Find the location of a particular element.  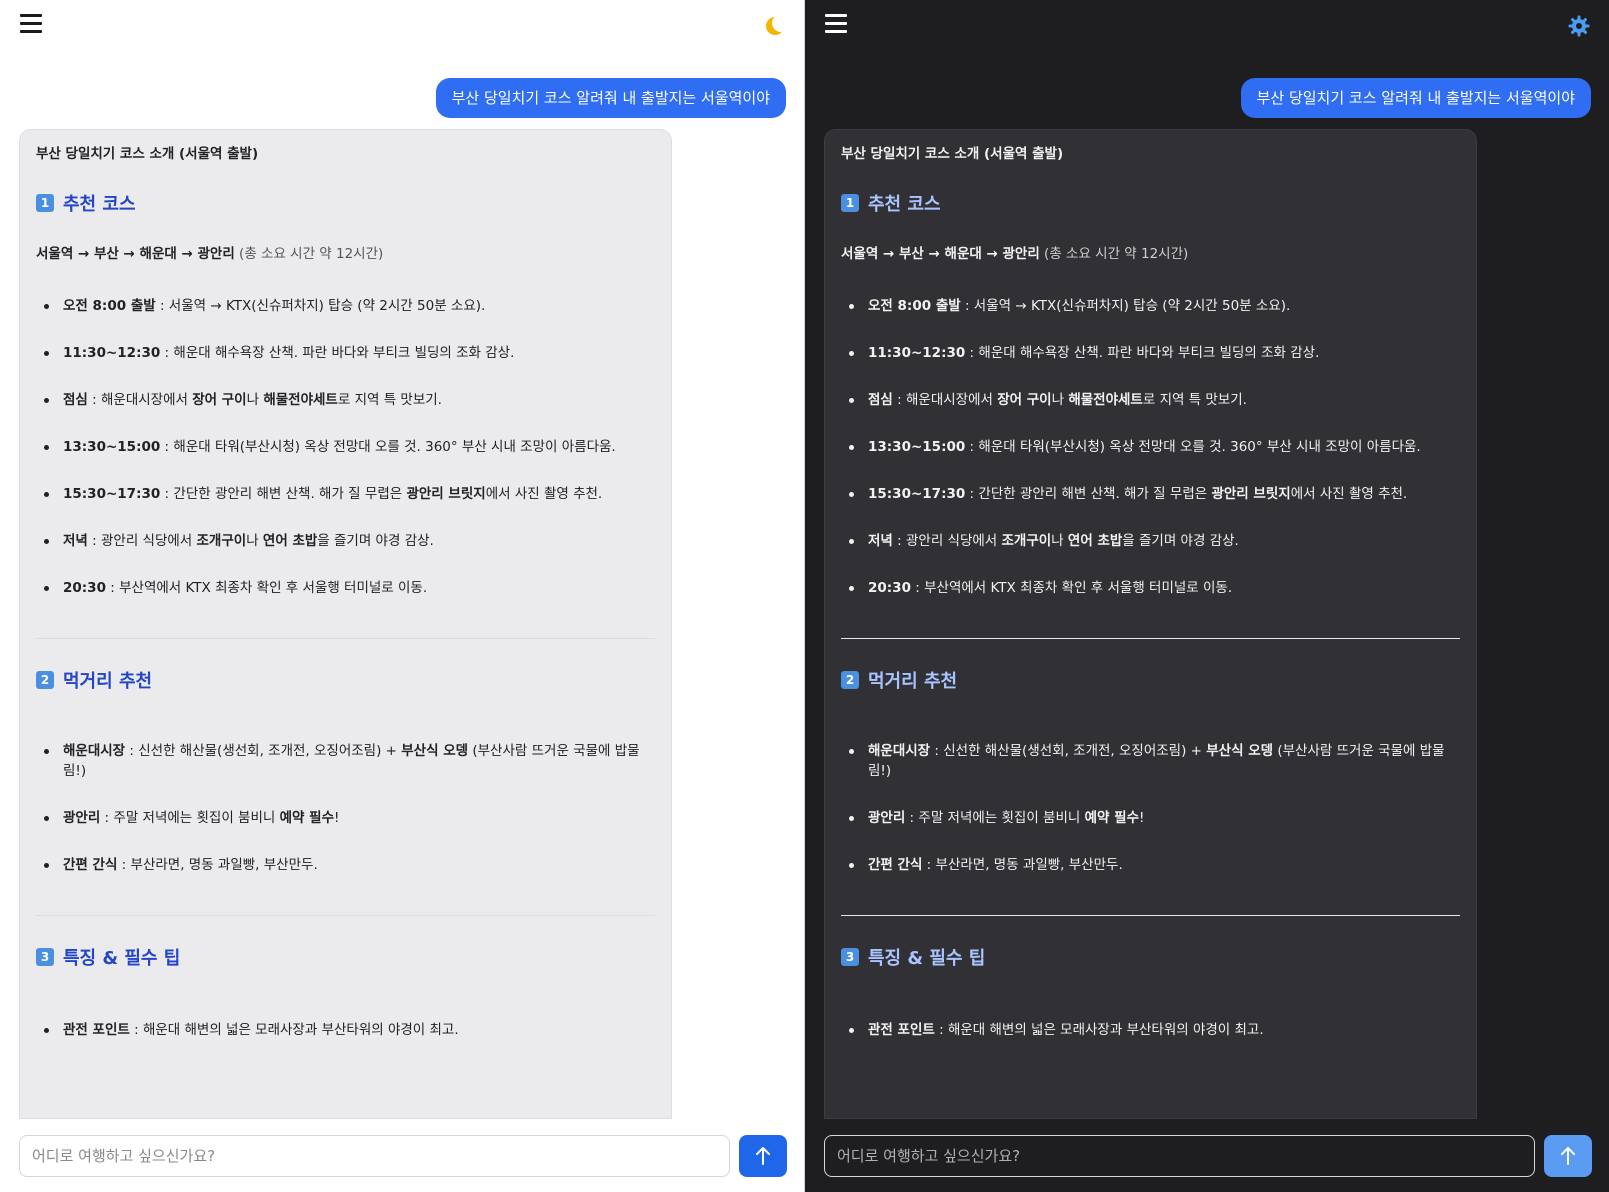

moon-icon is located at coordinates (774, 26).